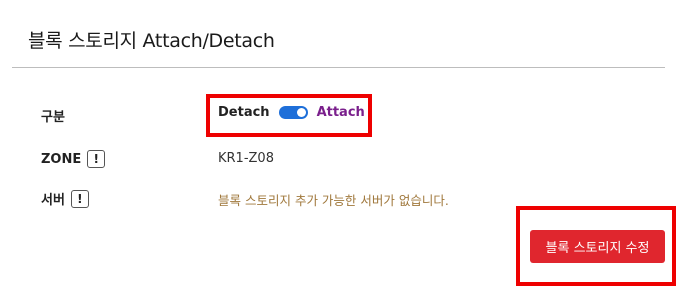 The image size is (680, 301). What do you see at coordinates (333, 200) in the screenshot?
I see `server-empty-message: 블록 스토리지 추가 가능한 서버가 없습니다.` at bounding box center [333, 200].